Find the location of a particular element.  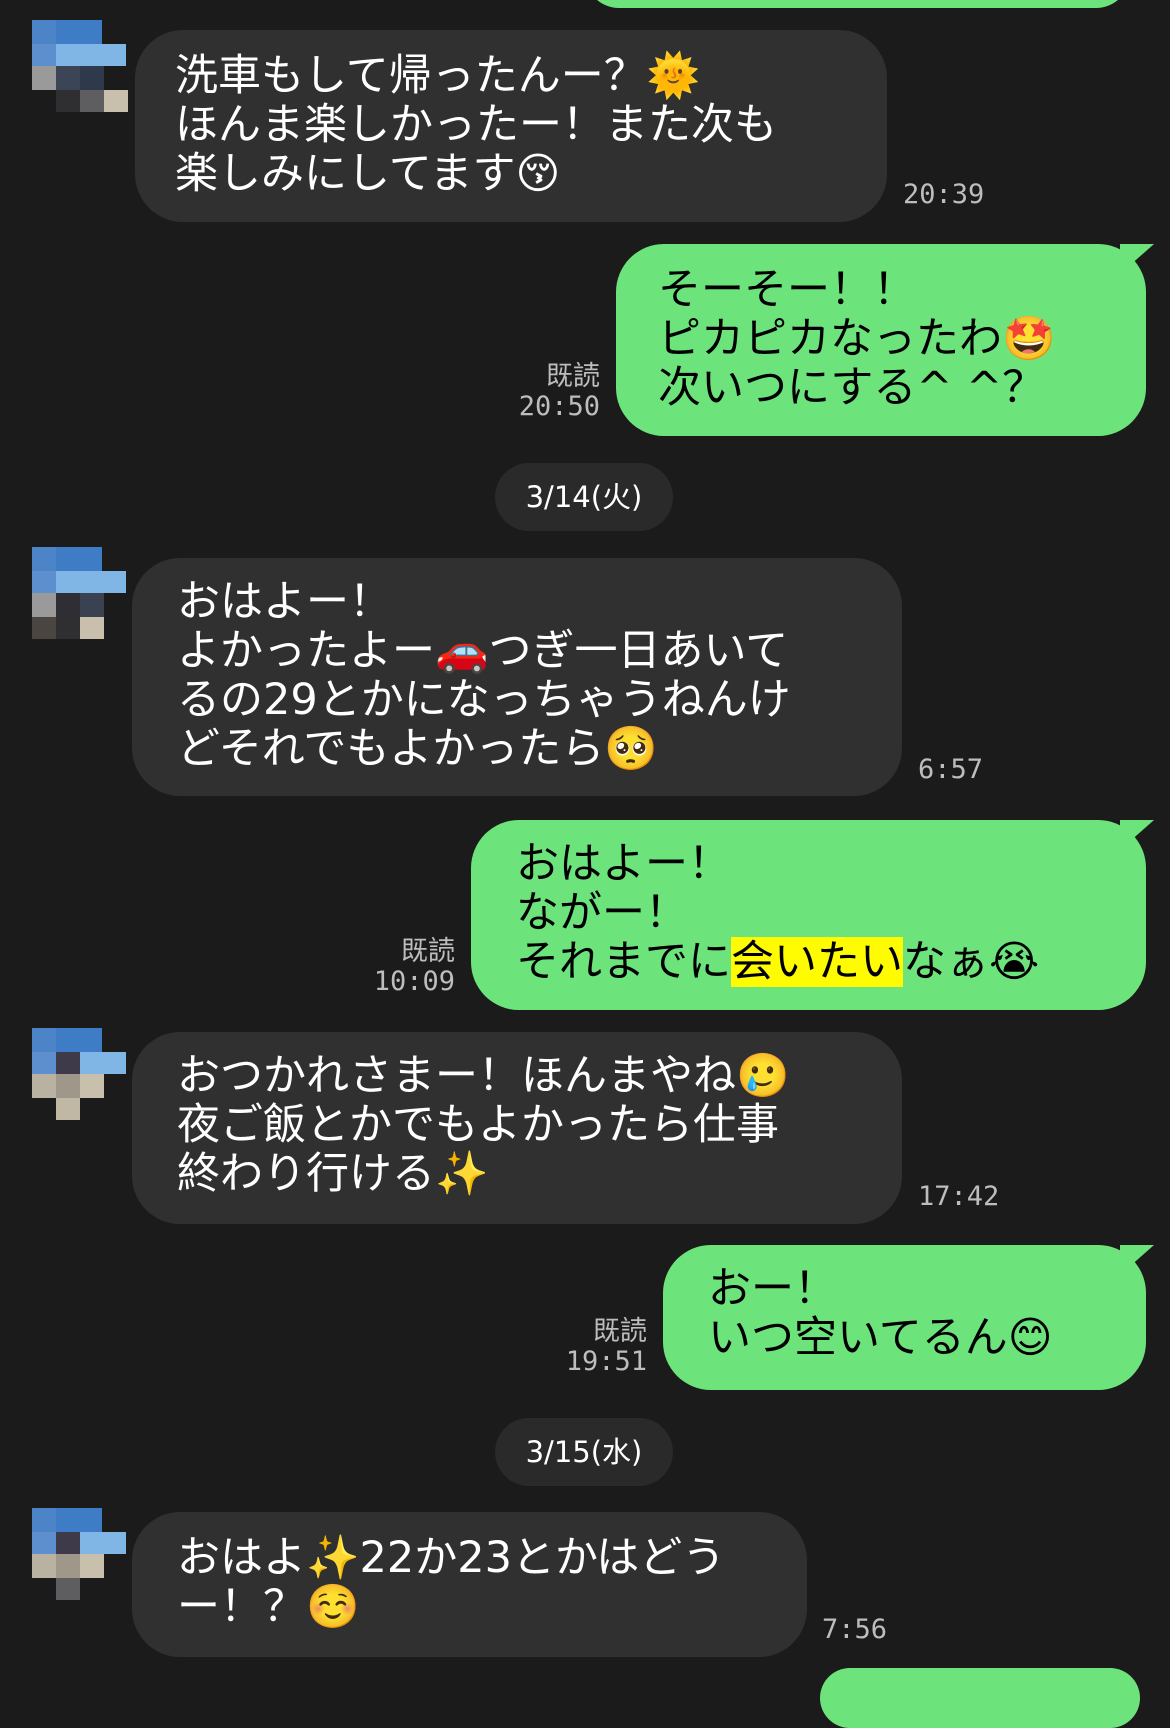

message-line: 夜ご飯とかでもよかったら仕事 is located at coordinates (478, 1125).